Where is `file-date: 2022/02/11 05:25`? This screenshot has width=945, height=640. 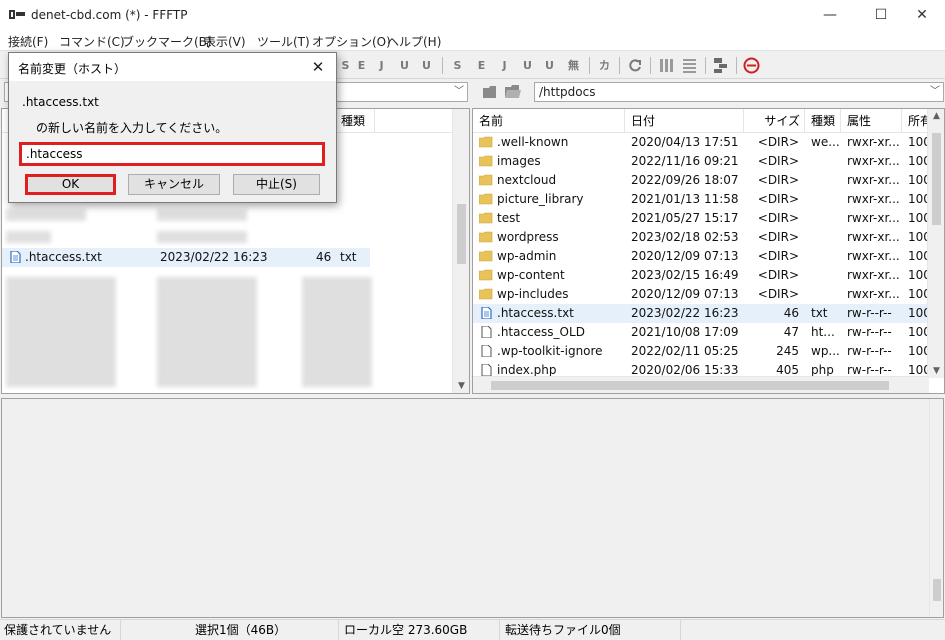
file-date: 2022/02/11 05:25 is located at coordinates (685, 351).